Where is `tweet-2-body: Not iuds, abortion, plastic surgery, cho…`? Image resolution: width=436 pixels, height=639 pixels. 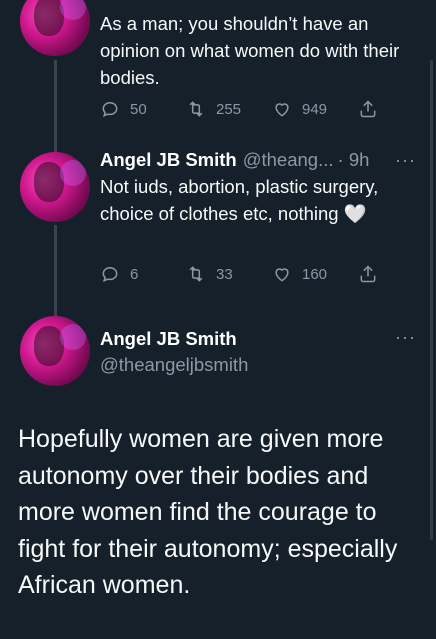 tweet-2-body: Not iuds, abortion, plastic surgery, cho… is located at coordinates (261, 200).